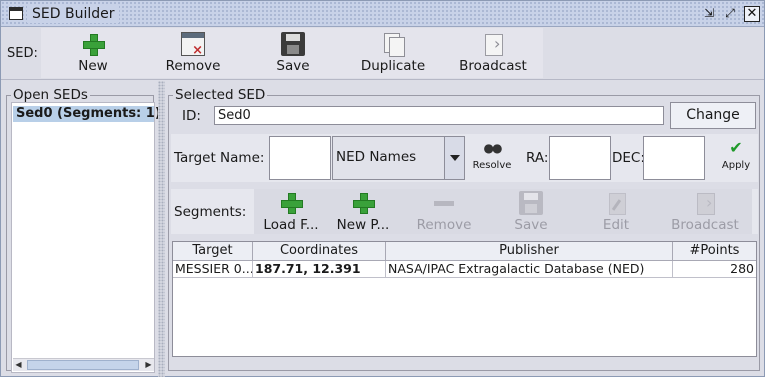  What do you see at coordinates (713, 115) in the screenshot?
I see `change-button: Change` at bounding box center [713, 115].